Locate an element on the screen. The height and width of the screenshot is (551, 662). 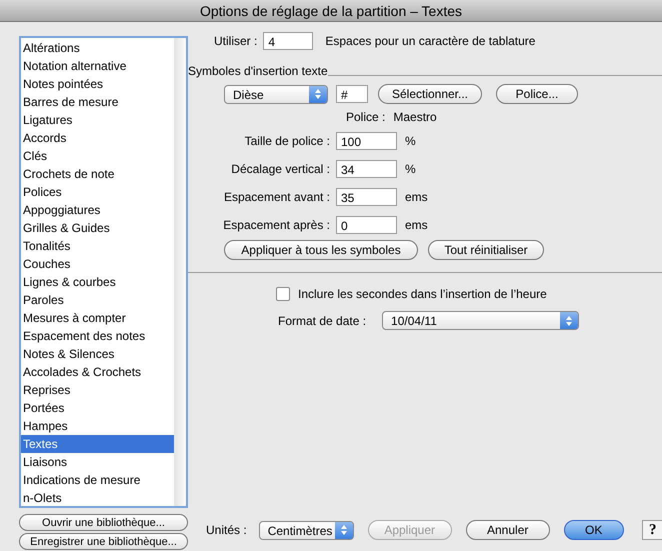
category-item: n-Olets is located at coordinates (97, 498).